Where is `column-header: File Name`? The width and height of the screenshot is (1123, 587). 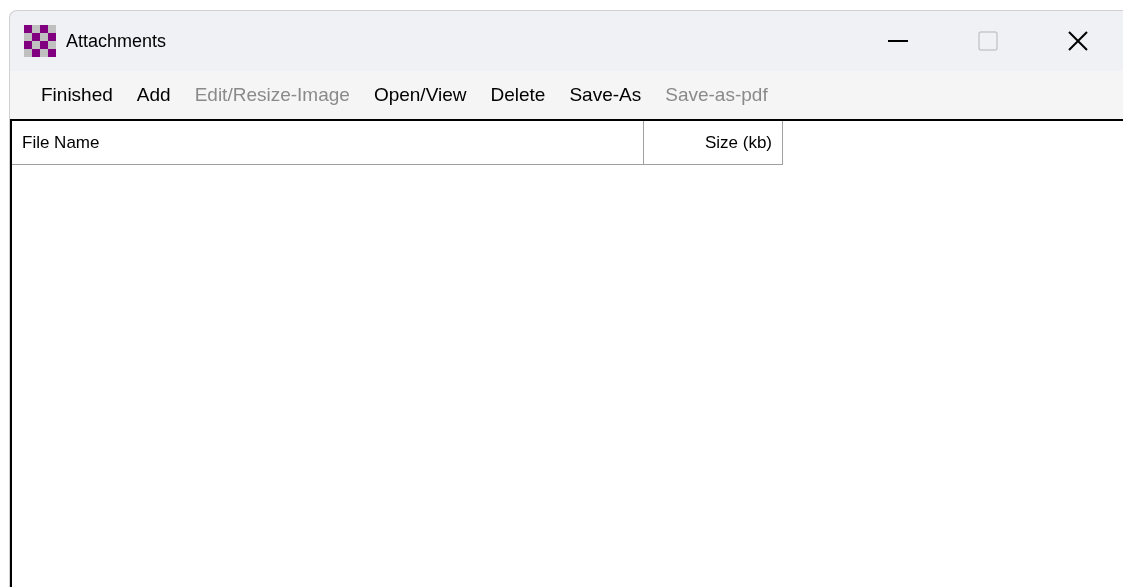
column-header: File Name is located at coordinates (328, 142).